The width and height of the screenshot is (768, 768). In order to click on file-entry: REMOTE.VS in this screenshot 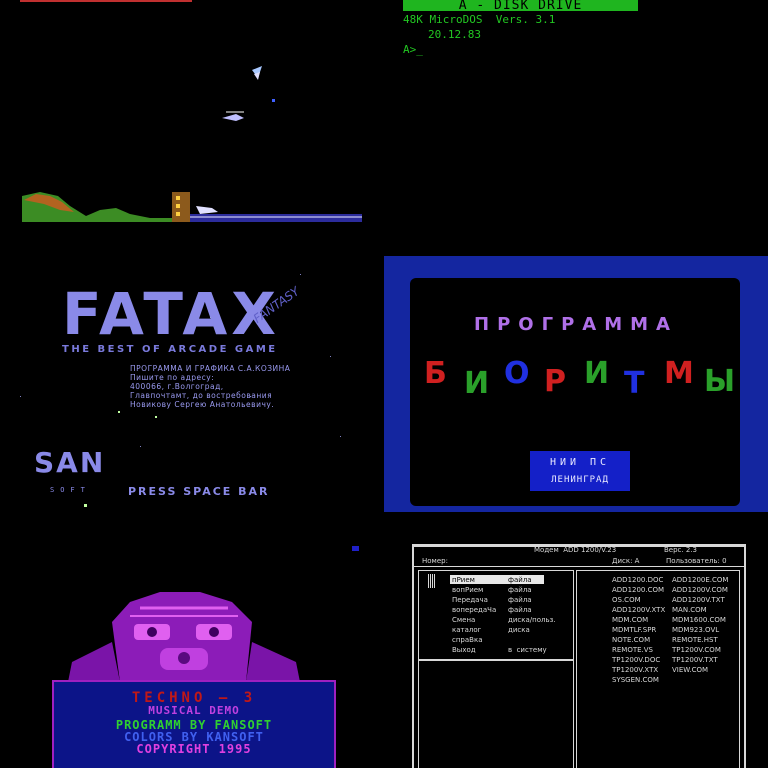, I will do `click(632, 650)`.